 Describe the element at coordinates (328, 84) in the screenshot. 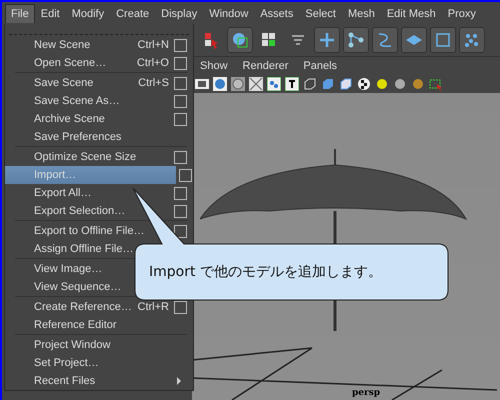

I see `solid-cube-icon` at that location.